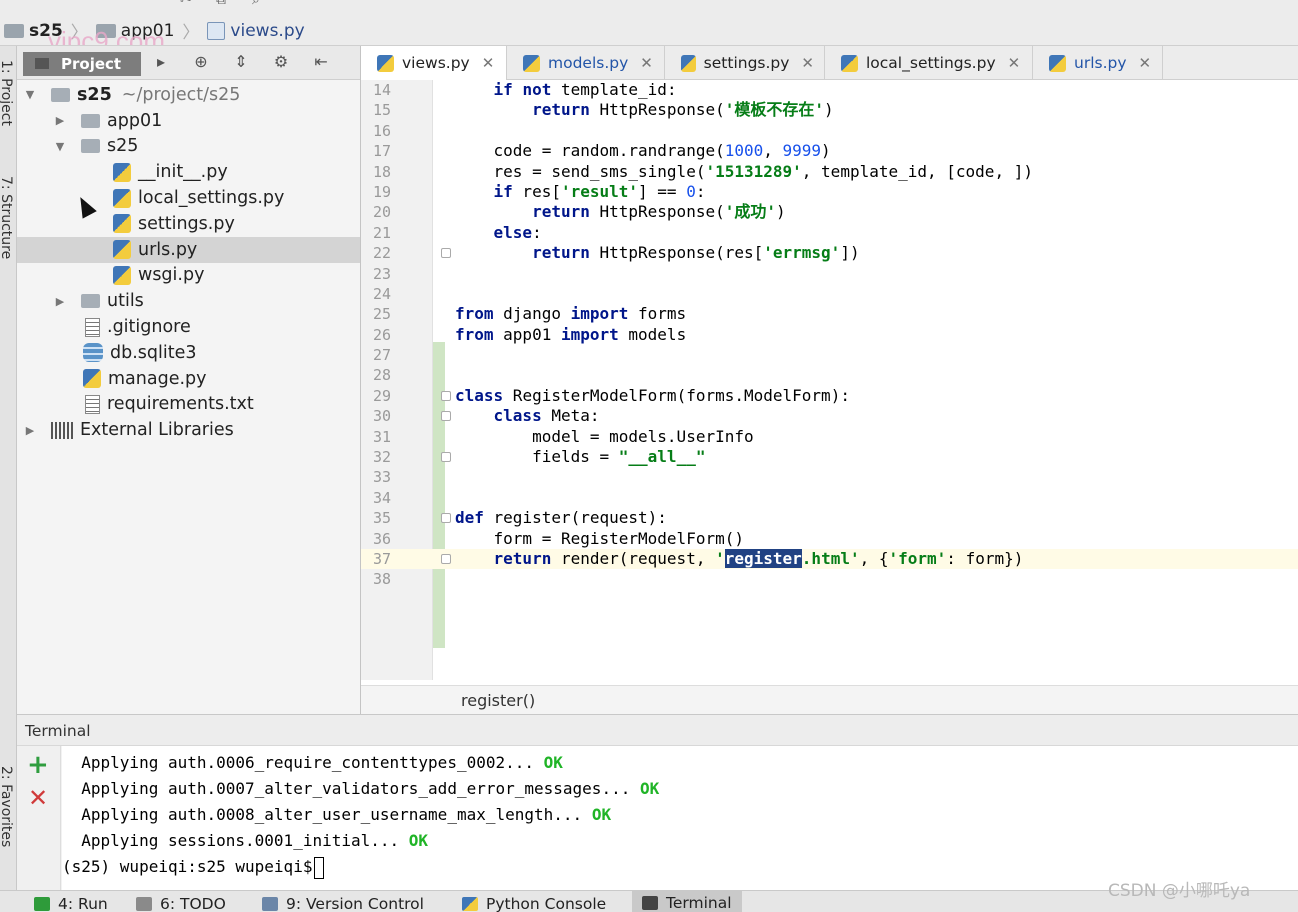  I want to click on copy-icon: ⧉, so click(225, 4).